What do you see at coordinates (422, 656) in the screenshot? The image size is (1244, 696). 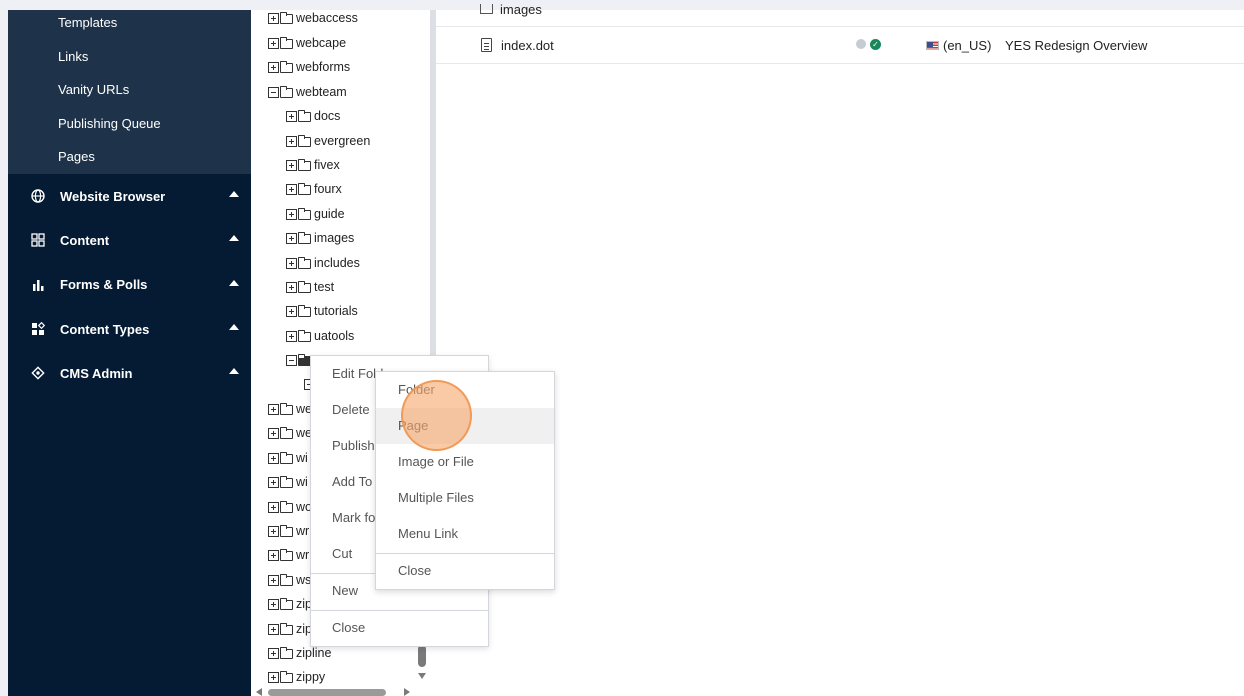 I see `tree-scrollbar-thumb` at bounding box center [422, 656].